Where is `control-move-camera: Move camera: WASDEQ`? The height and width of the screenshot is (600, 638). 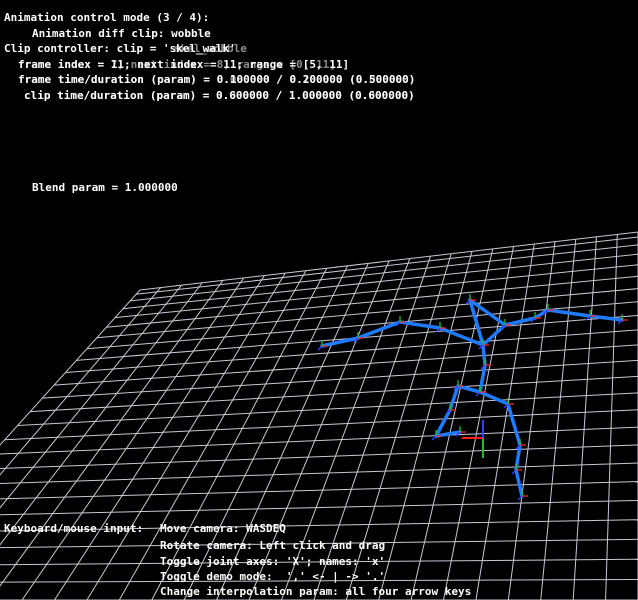 control-move-camera: Move camera: WASDEQ is located at coordinates (223, 528).